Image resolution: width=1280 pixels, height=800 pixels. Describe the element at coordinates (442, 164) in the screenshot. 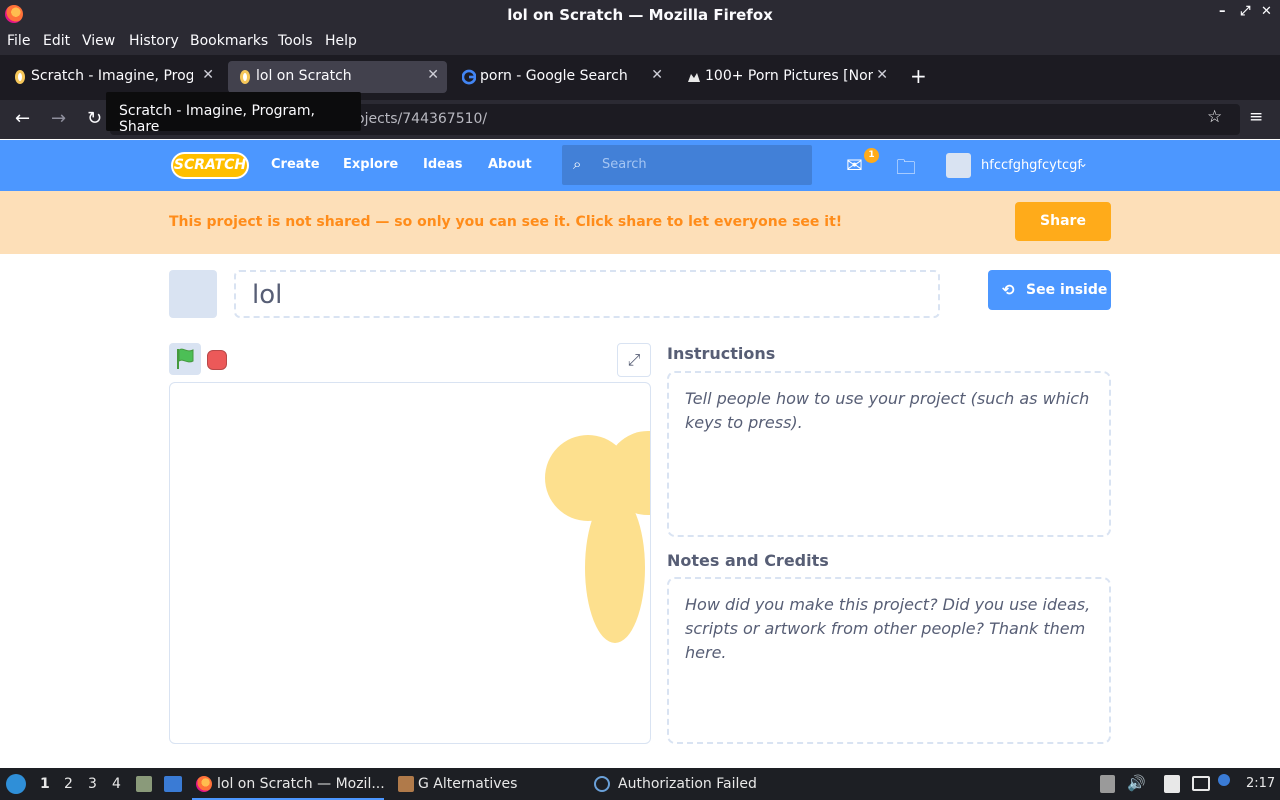

I see `nav-ideas: Ideas` at that location.